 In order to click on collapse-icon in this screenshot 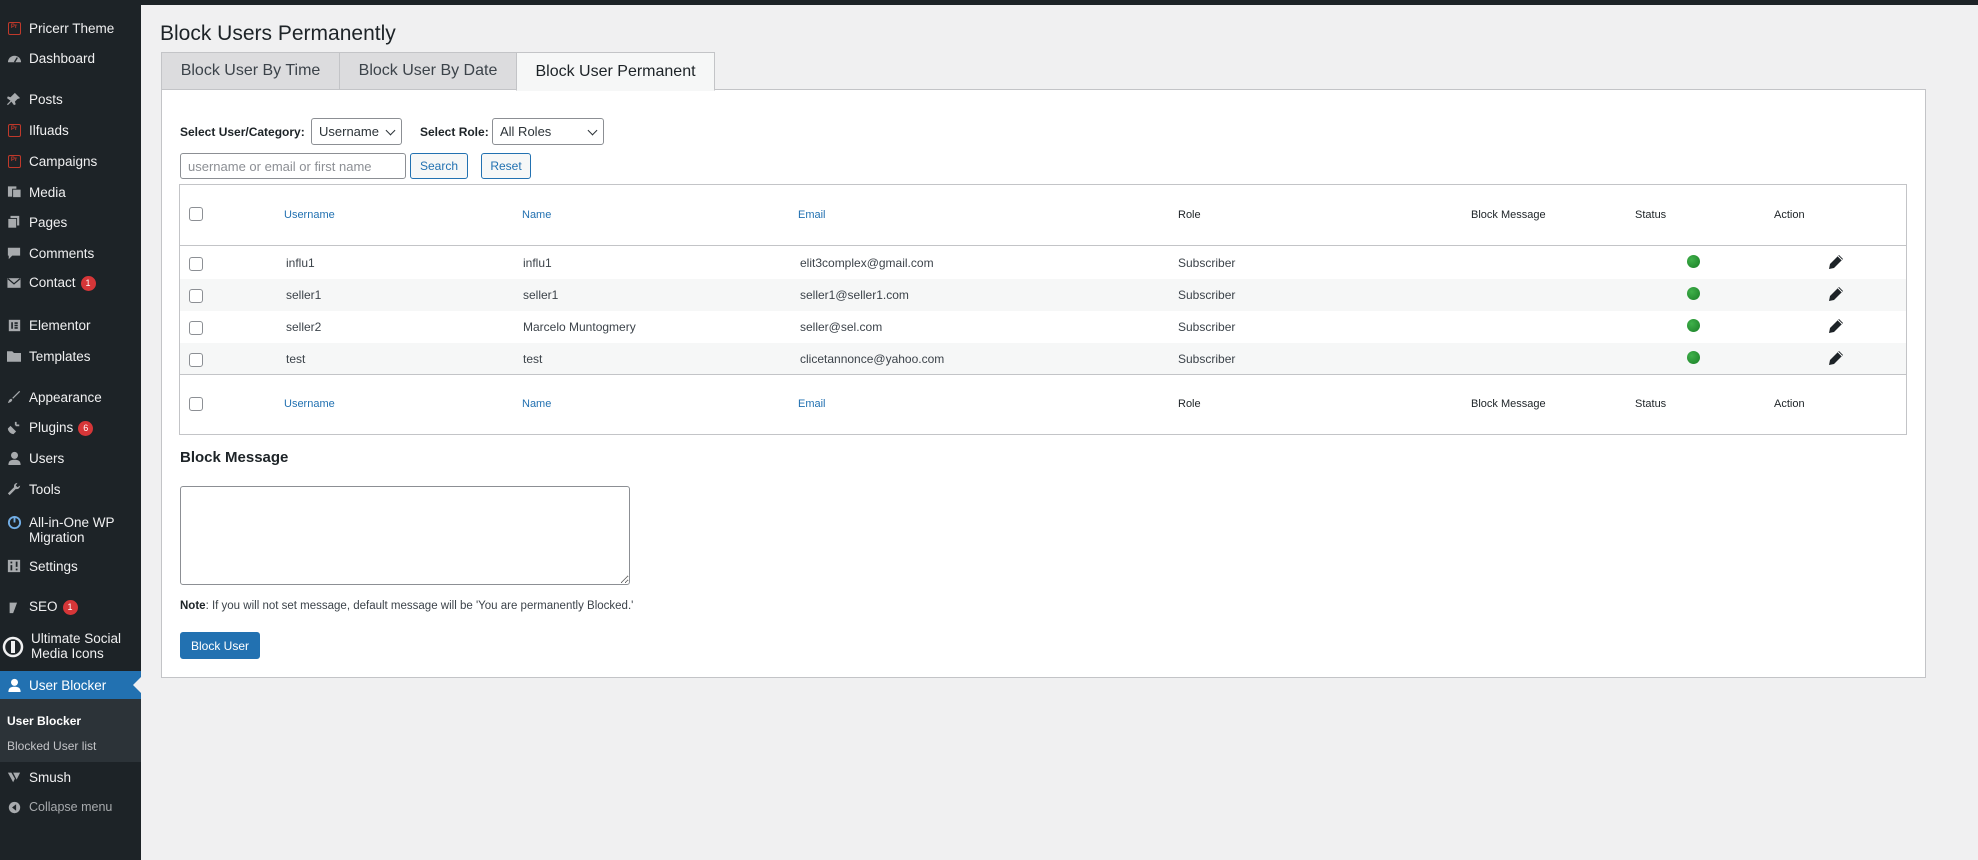, I will do `click(14, 807)`.